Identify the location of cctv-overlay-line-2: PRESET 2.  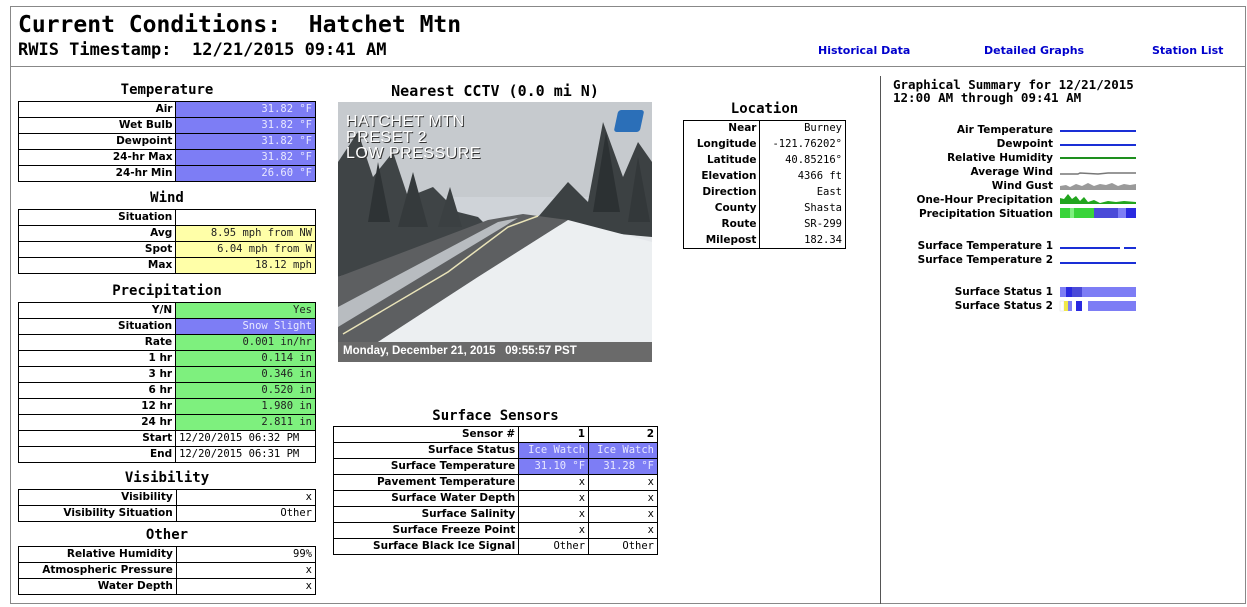
(387, 137).